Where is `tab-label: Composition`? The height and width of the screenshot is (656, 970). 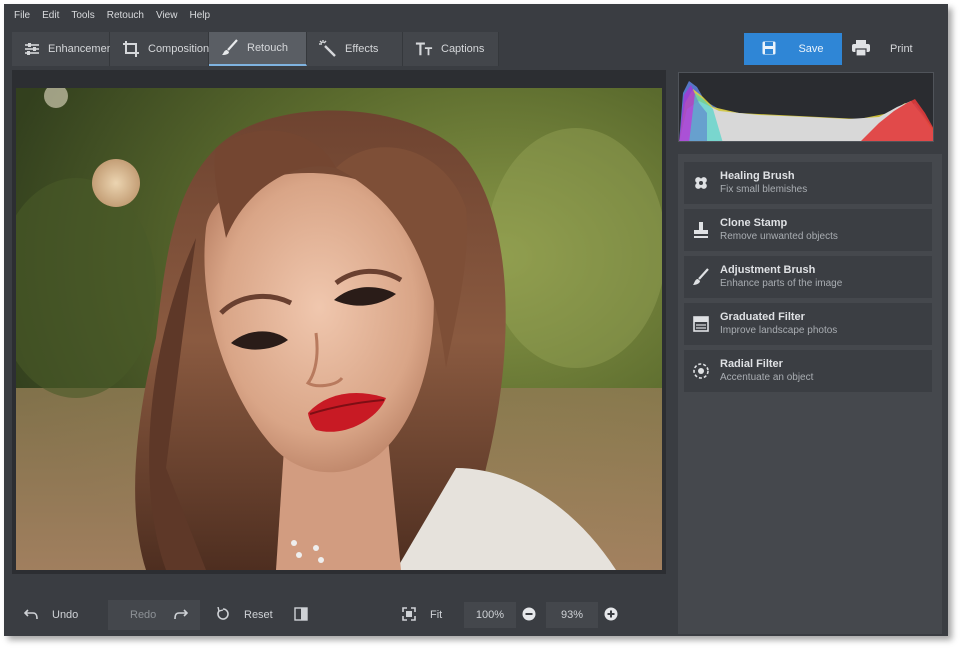
tab-label: Composition is located at coordinates (179, 49).